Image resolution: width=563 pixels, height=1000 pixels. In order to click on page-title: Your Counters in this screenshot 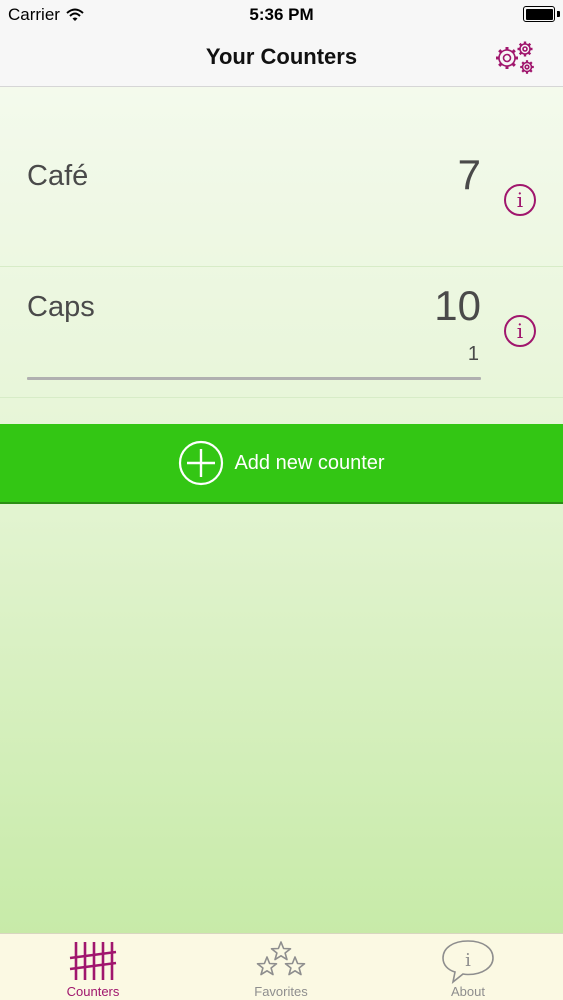, I will do `click(281, 56)`.